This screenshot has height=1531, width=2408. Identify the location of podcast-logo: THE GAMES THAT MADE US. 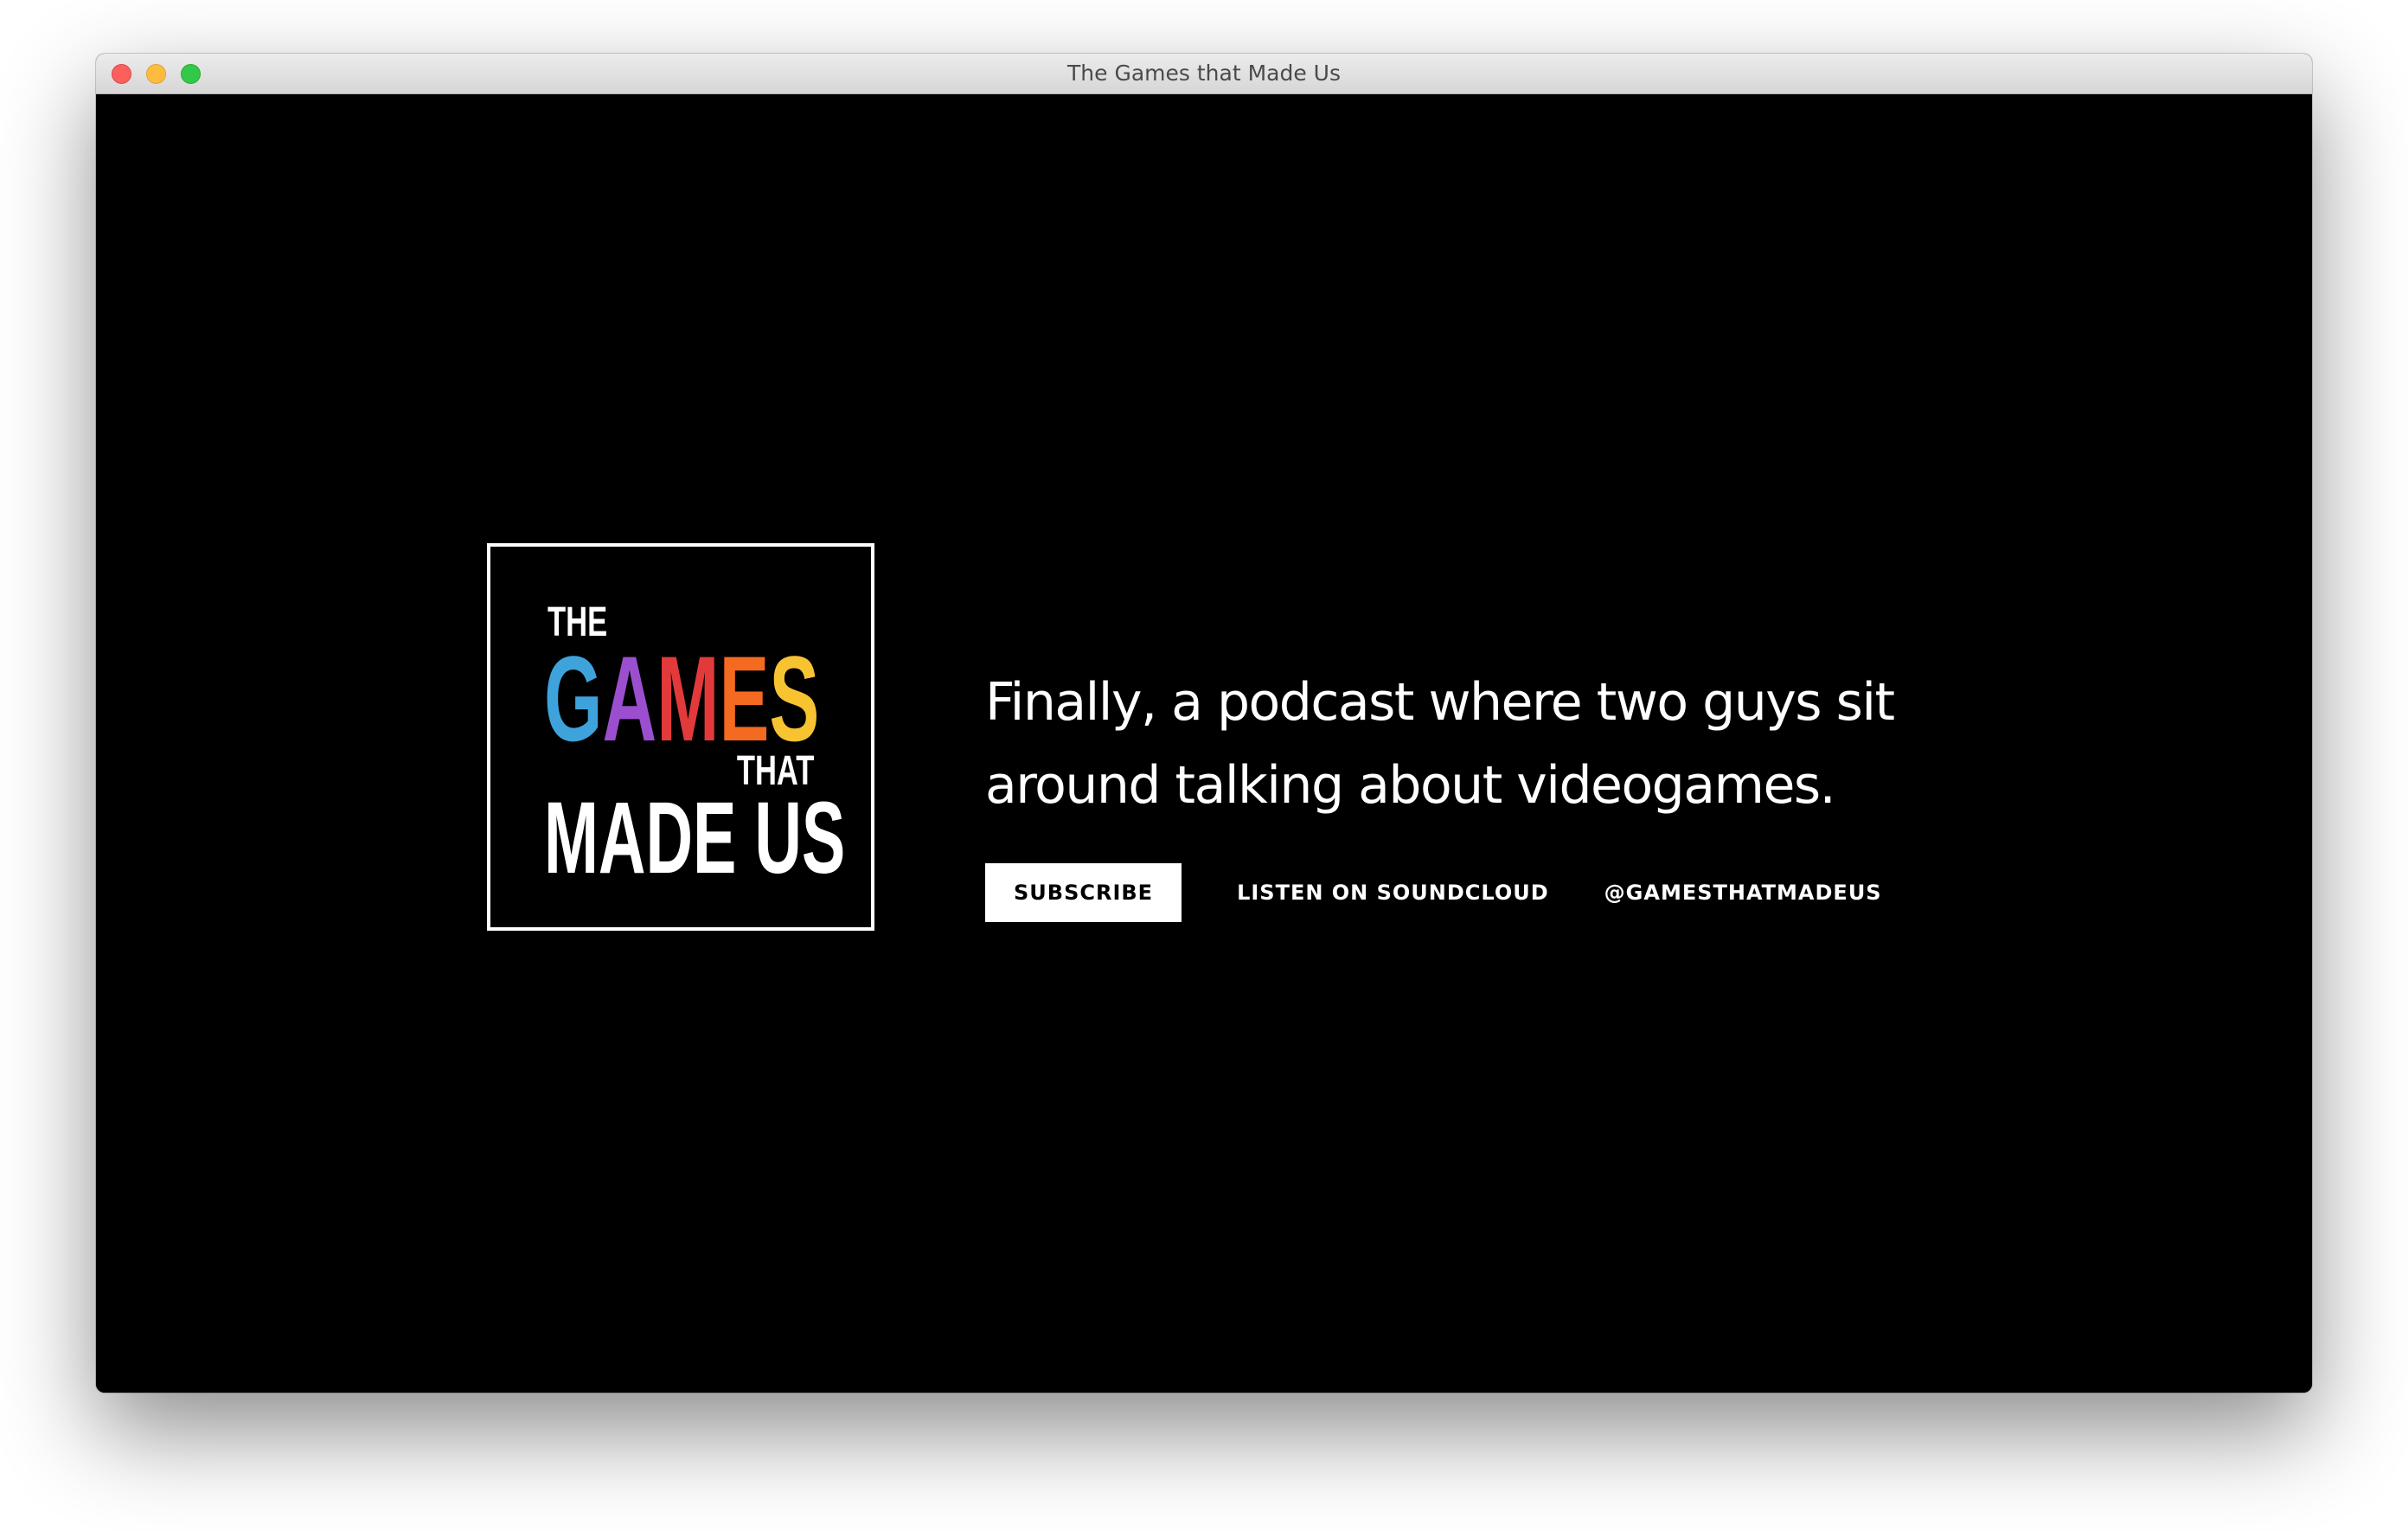
(680, 737).